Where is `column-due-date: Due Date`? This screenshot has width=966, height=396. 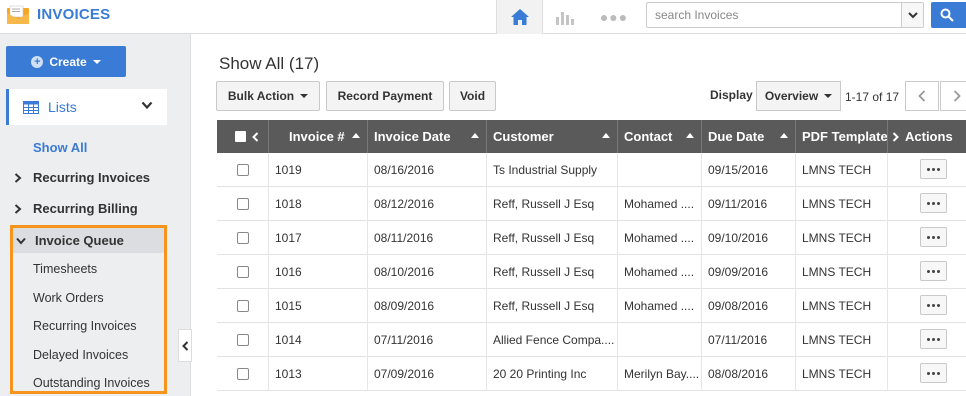
column-due-date: Due Date is located at coordinates (749, 136).